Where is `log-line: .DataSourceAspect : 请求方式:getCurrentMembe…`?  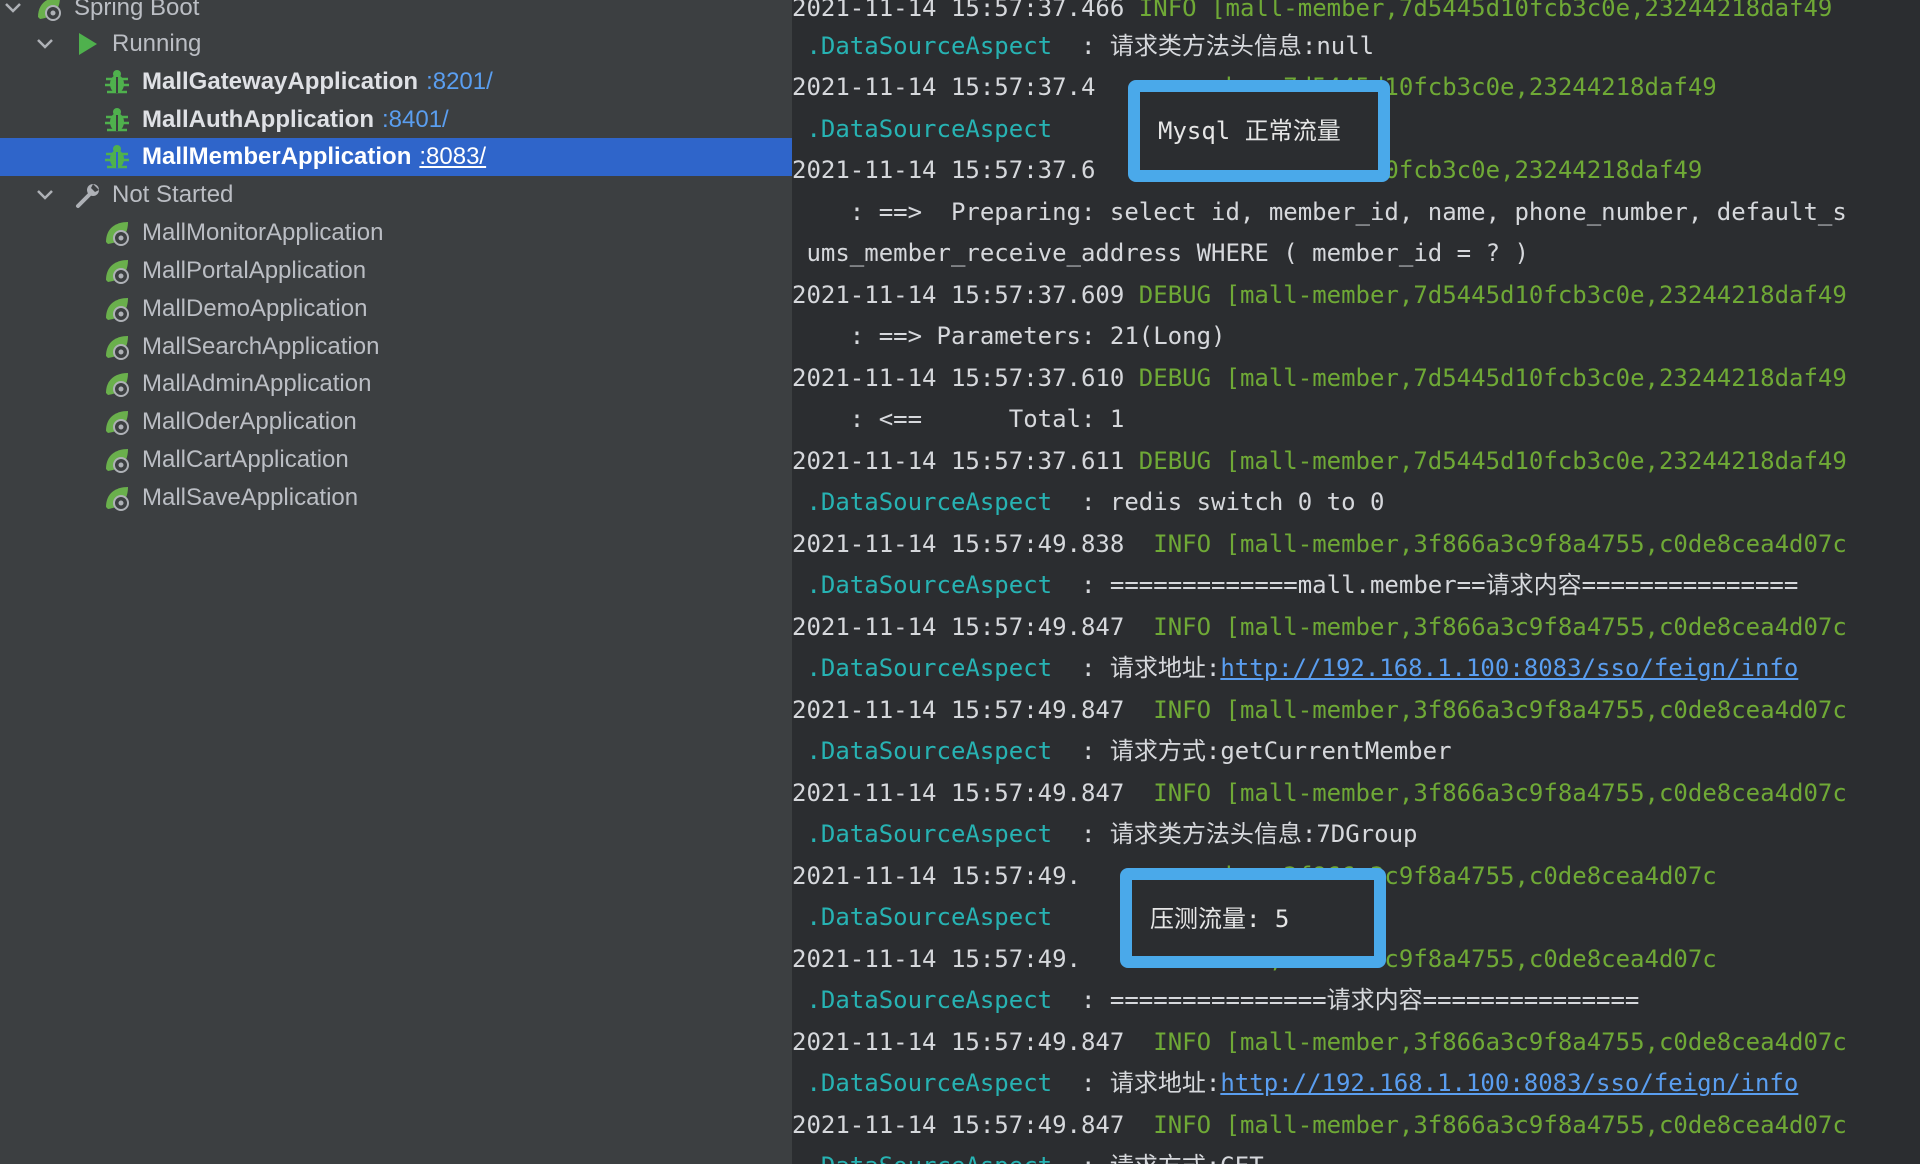
log-line: .DataSourceAspect : 请求方式:getCurrentMembe… is located at coordinates (1356, 751).